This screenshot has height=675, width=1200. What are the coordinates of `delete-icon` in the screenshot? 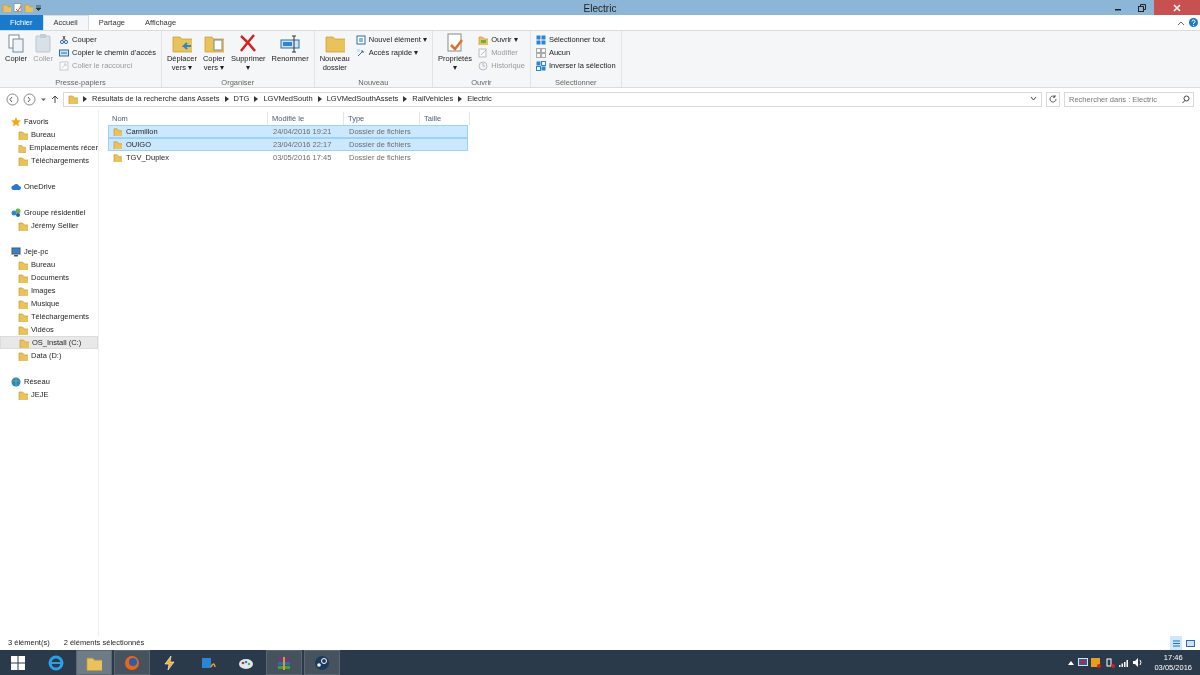 It's located at (248, 43).